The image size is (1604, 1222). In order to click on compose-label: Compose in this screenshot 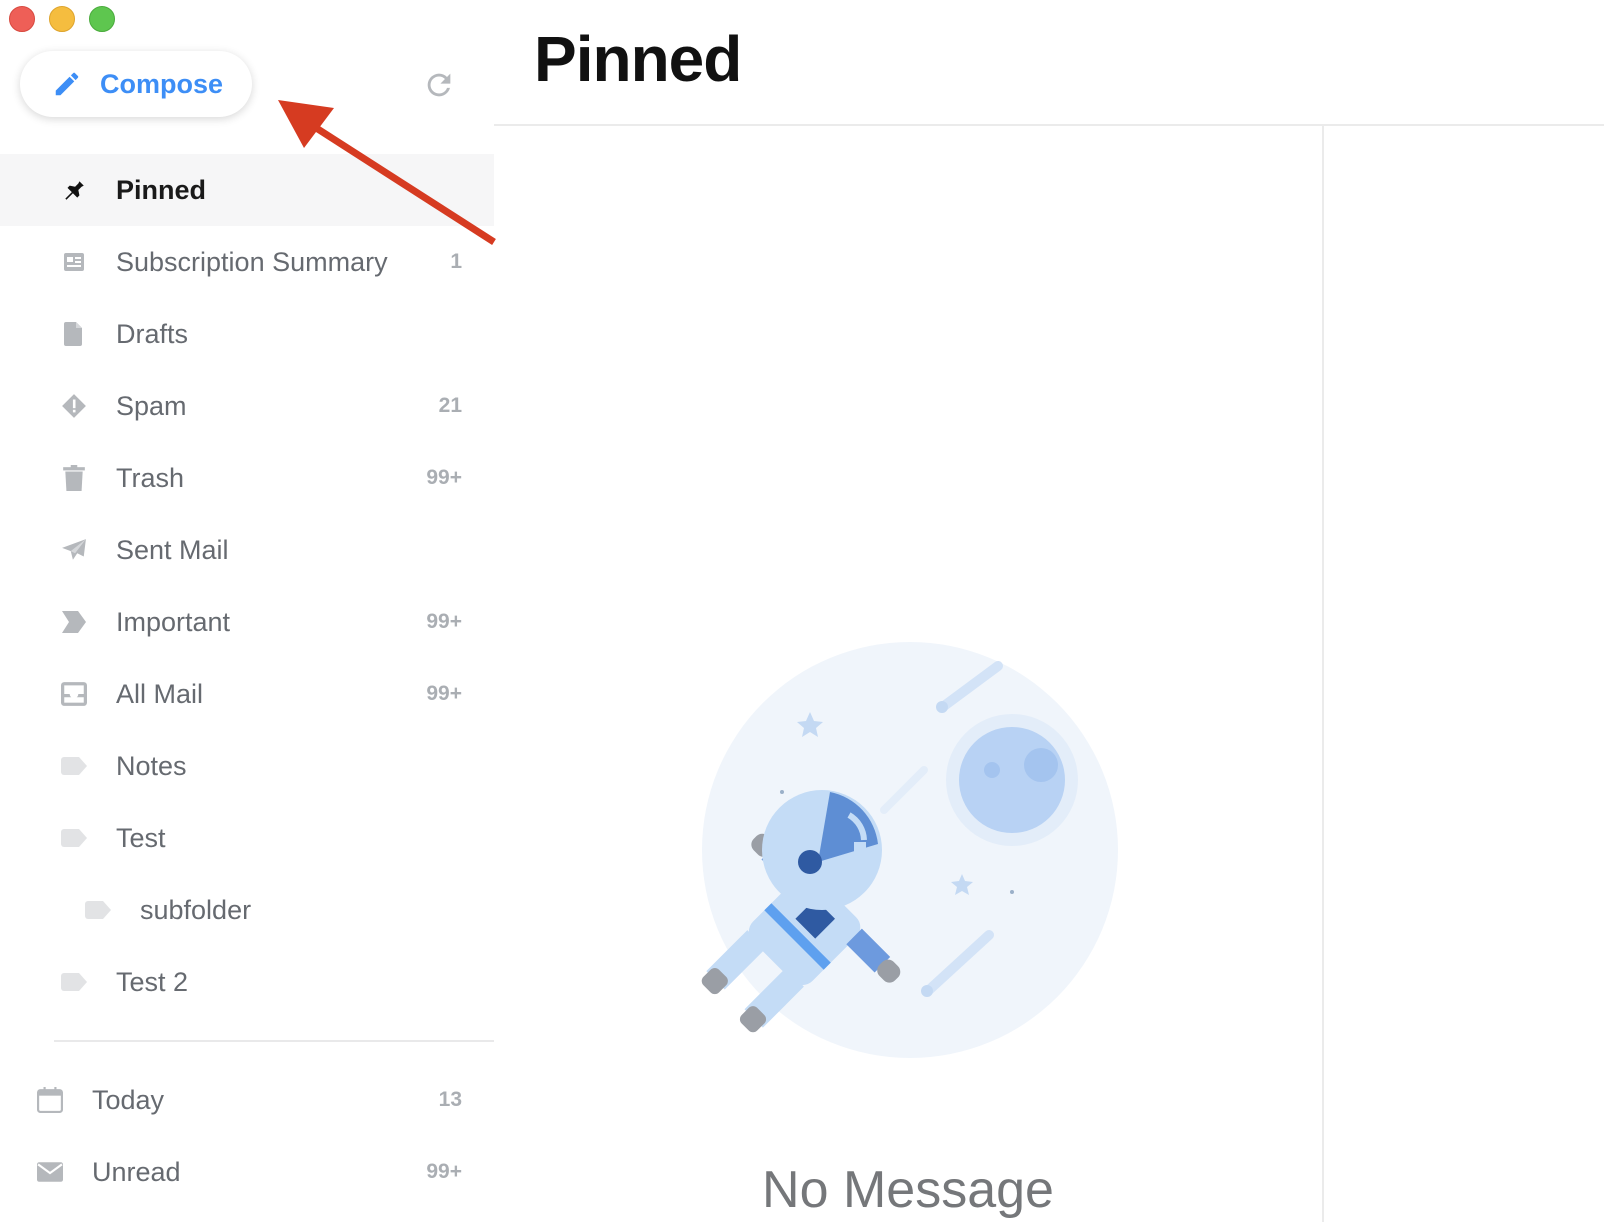, I will do `click(162, 83)`.